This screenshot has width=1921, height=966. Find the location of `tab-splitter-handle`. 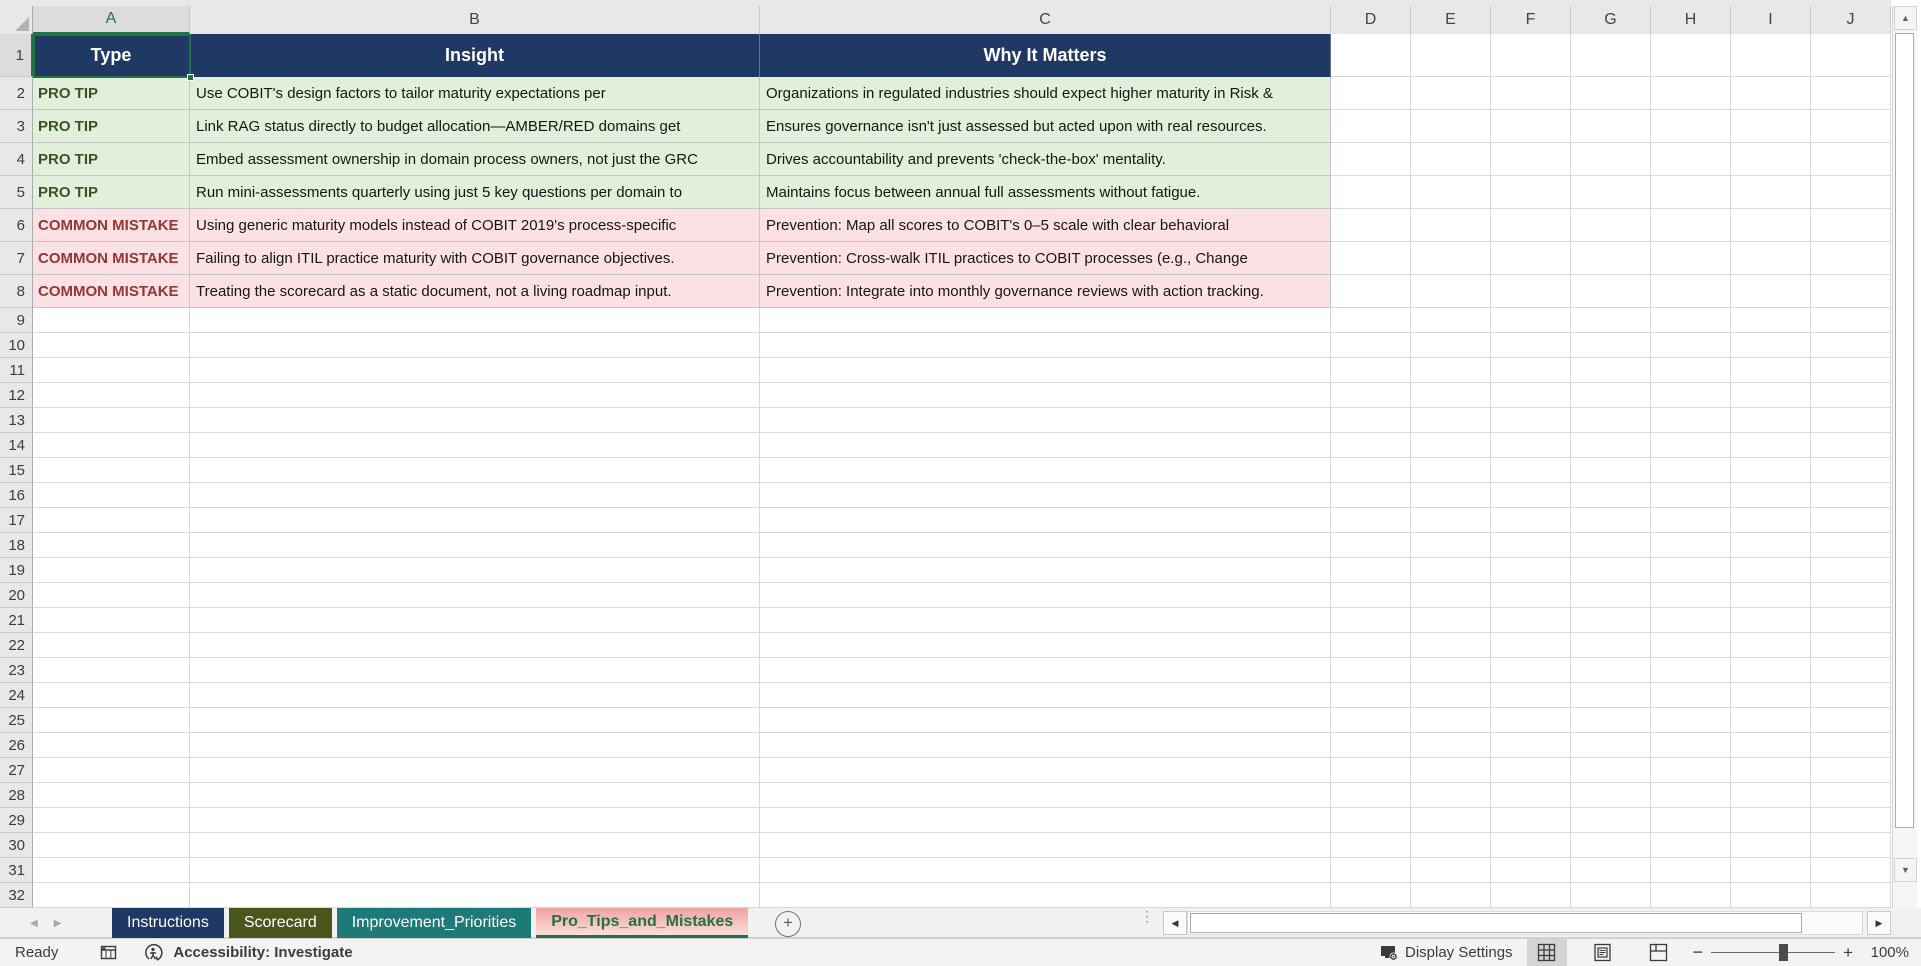

tab-splitter-handle is located at coordinates (1144, 923).